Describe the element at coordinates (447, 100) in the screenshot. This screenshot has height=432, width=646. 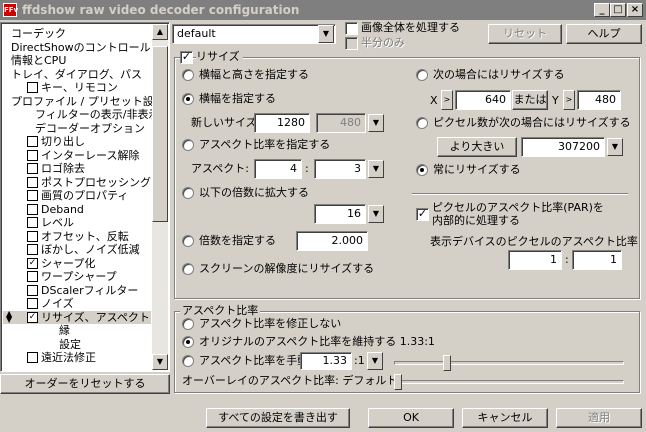
I see `x-compare-button: >` at that location.